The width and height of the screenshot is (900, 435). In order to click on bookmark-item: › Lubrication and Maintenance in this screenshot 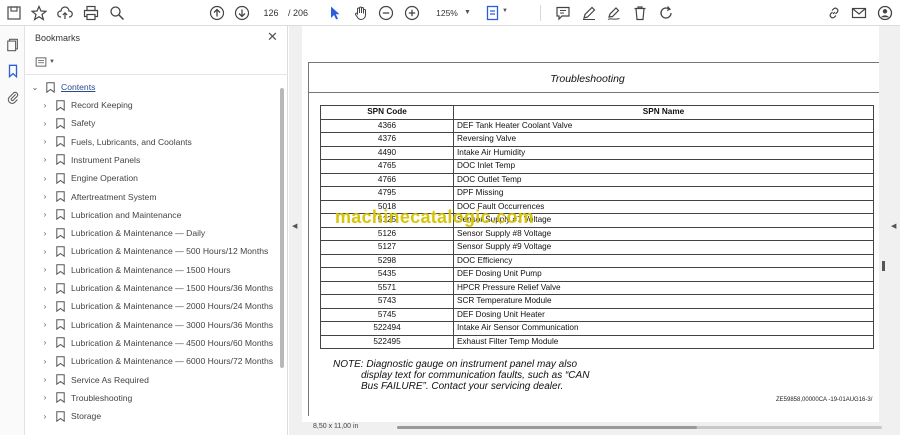, I will do `click(167, 215)`.